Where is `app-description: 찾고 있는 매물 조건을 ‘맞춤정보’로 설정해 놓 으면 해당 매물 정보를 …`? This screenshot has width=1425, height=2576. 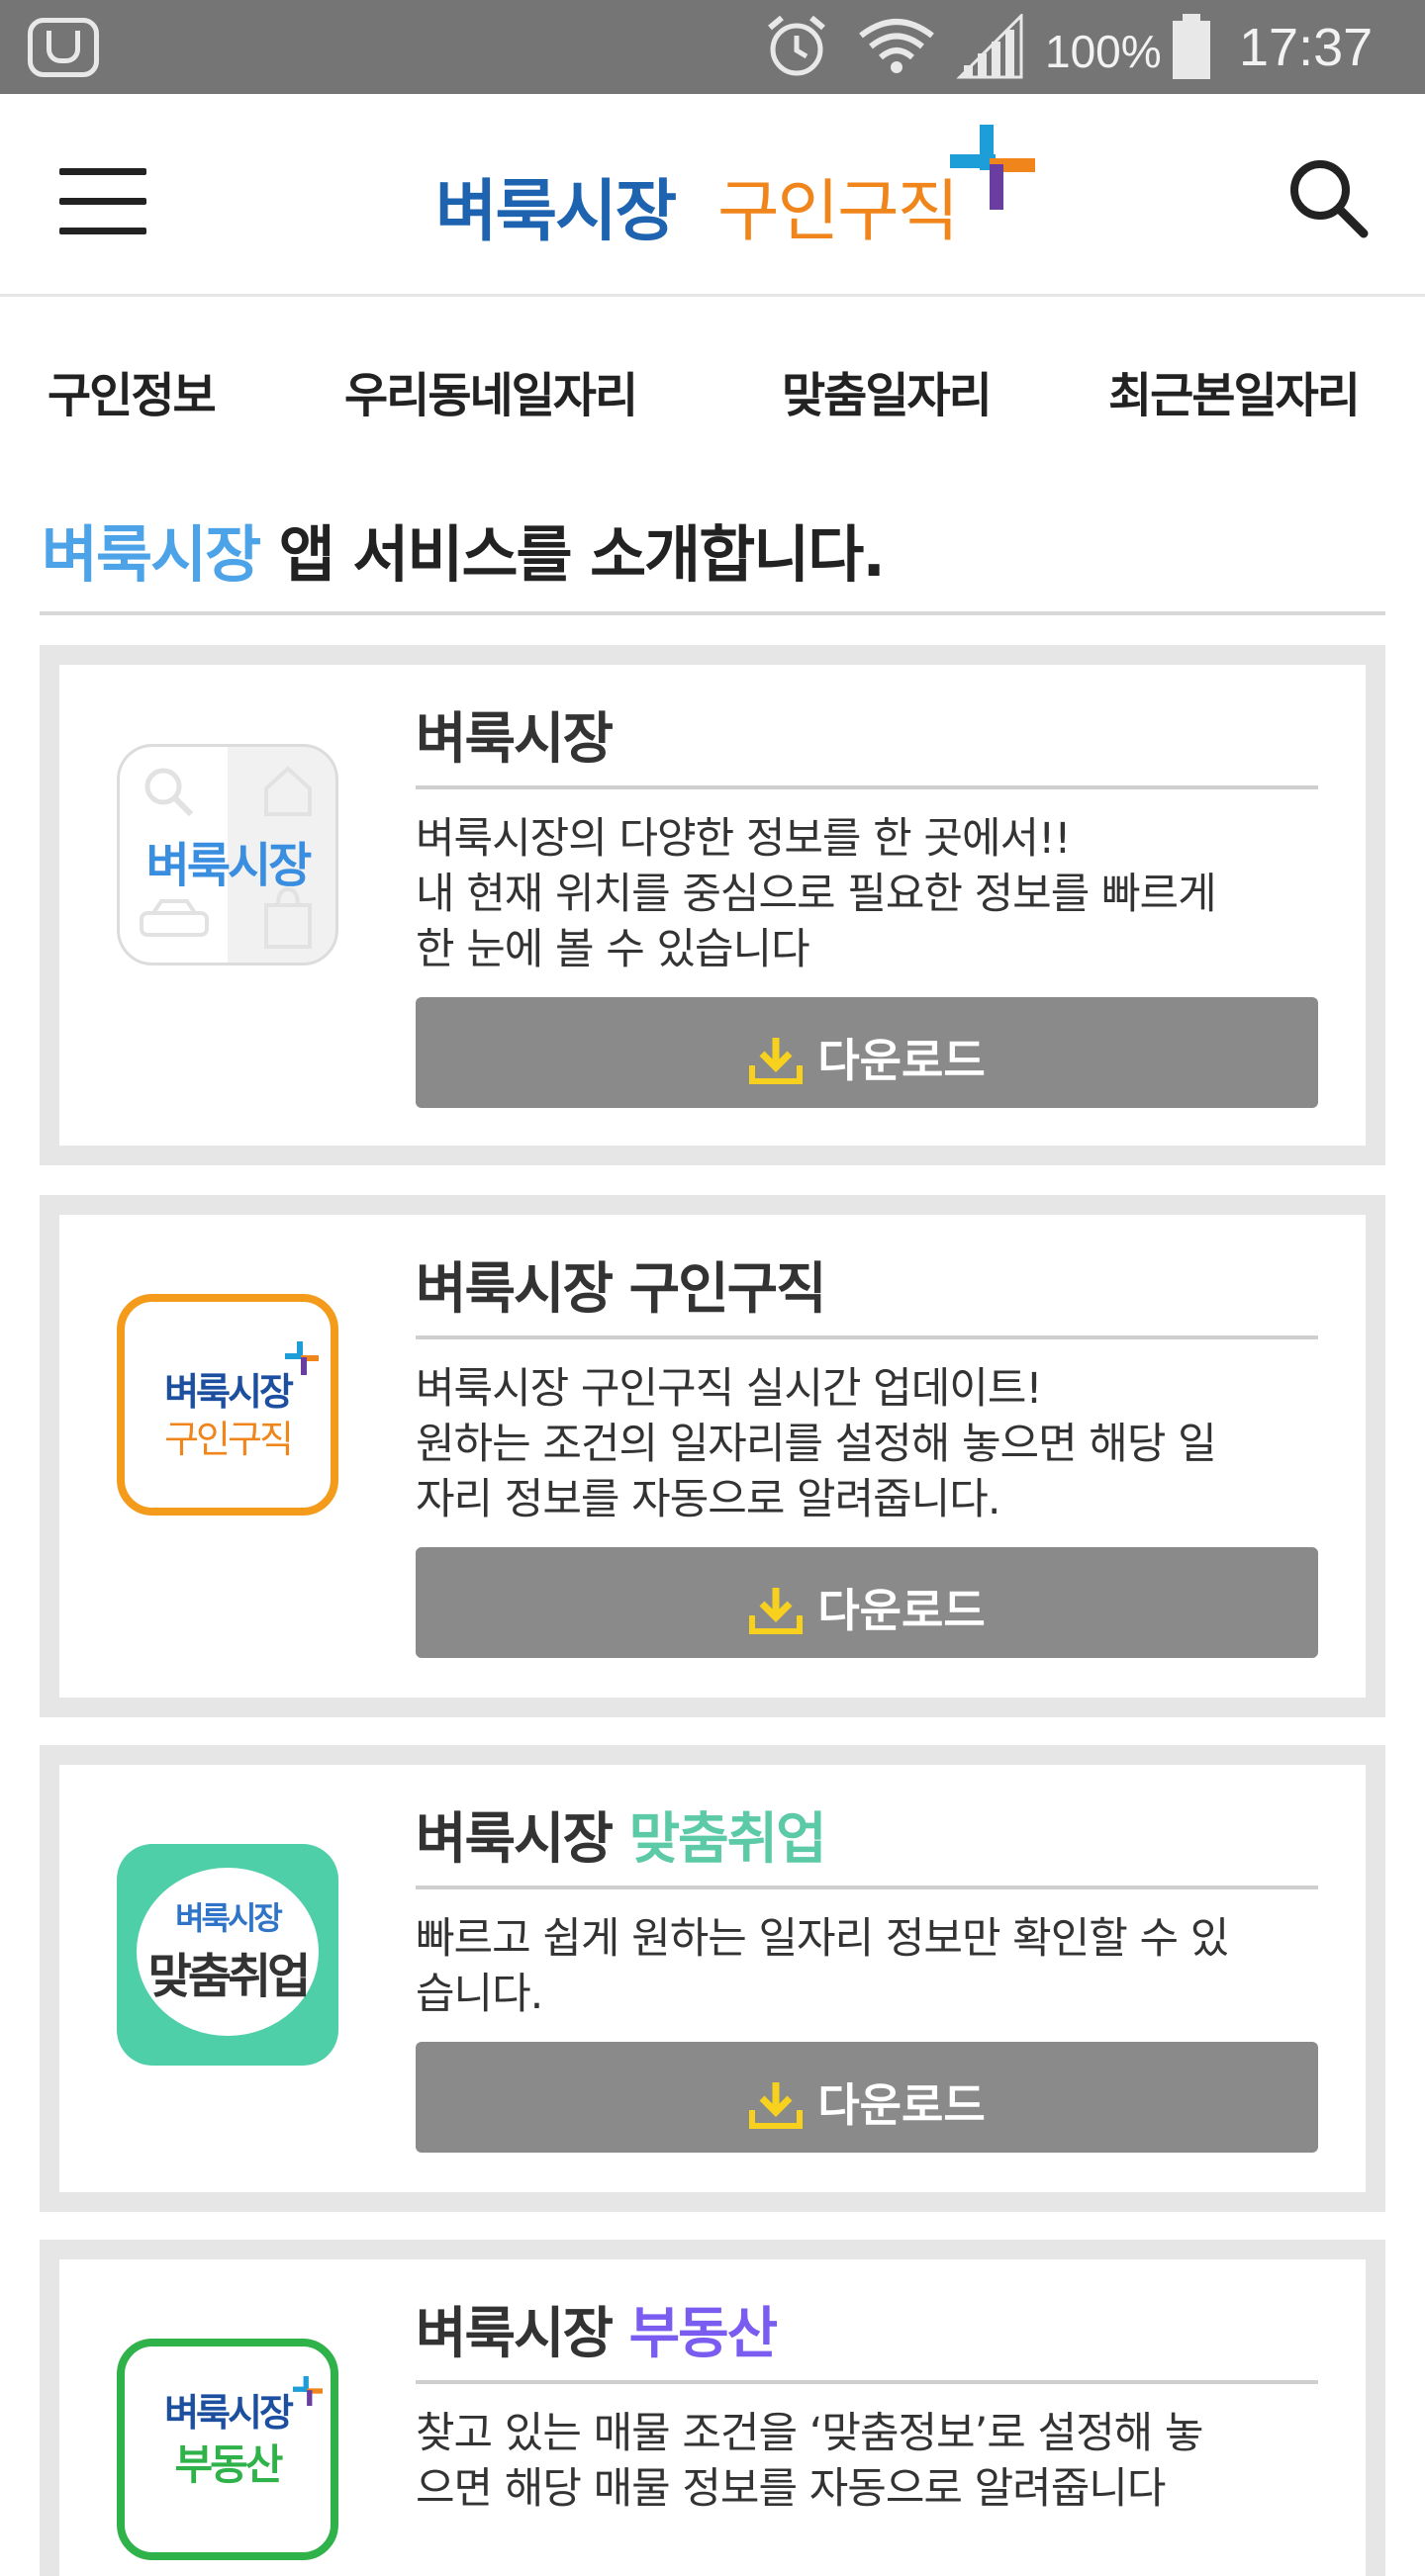 app-description: 찾고 있는 매물 조건을 ‘맞춤정보’로 설정해 놓 으면 해당 매물 정보를 … is located at coordinates (871, 2462).